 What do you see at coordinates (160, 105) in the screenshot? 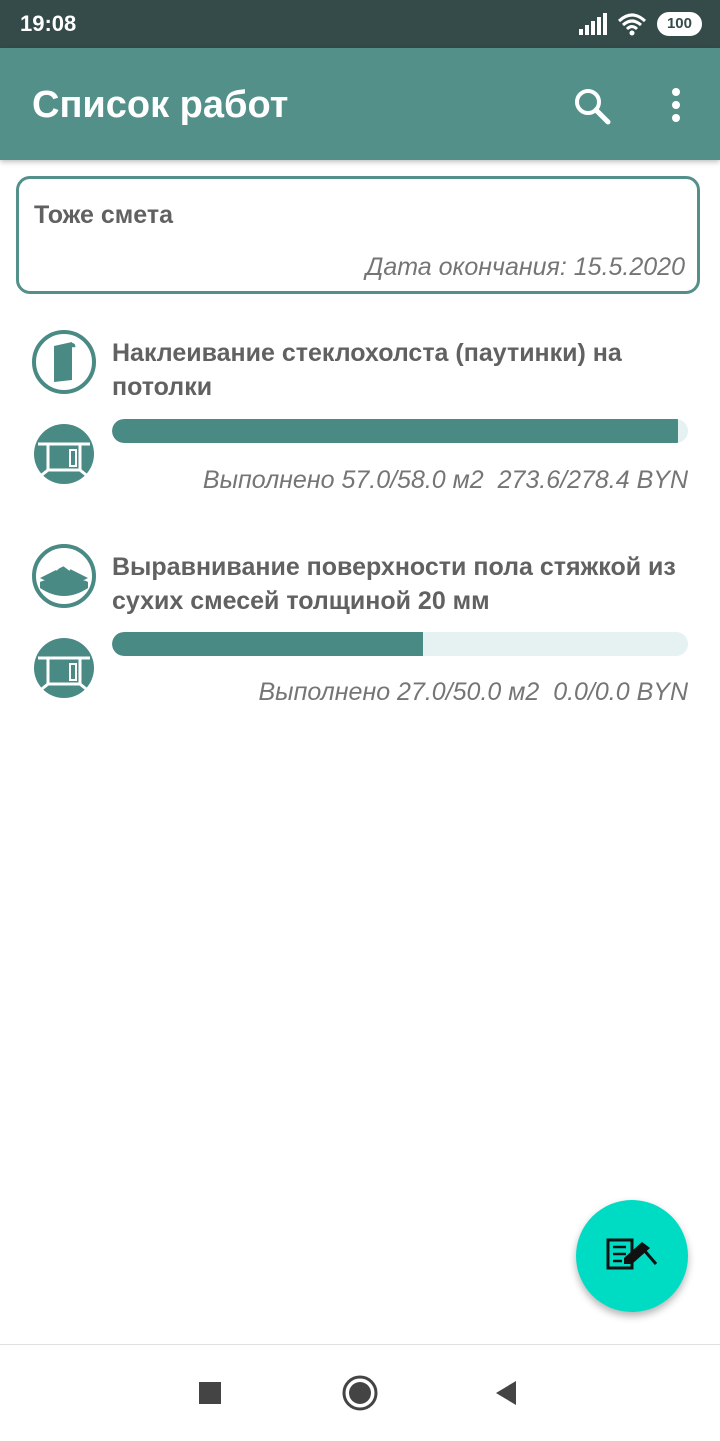
I see `page-title: Список работ` at bounding box center [160, 105].